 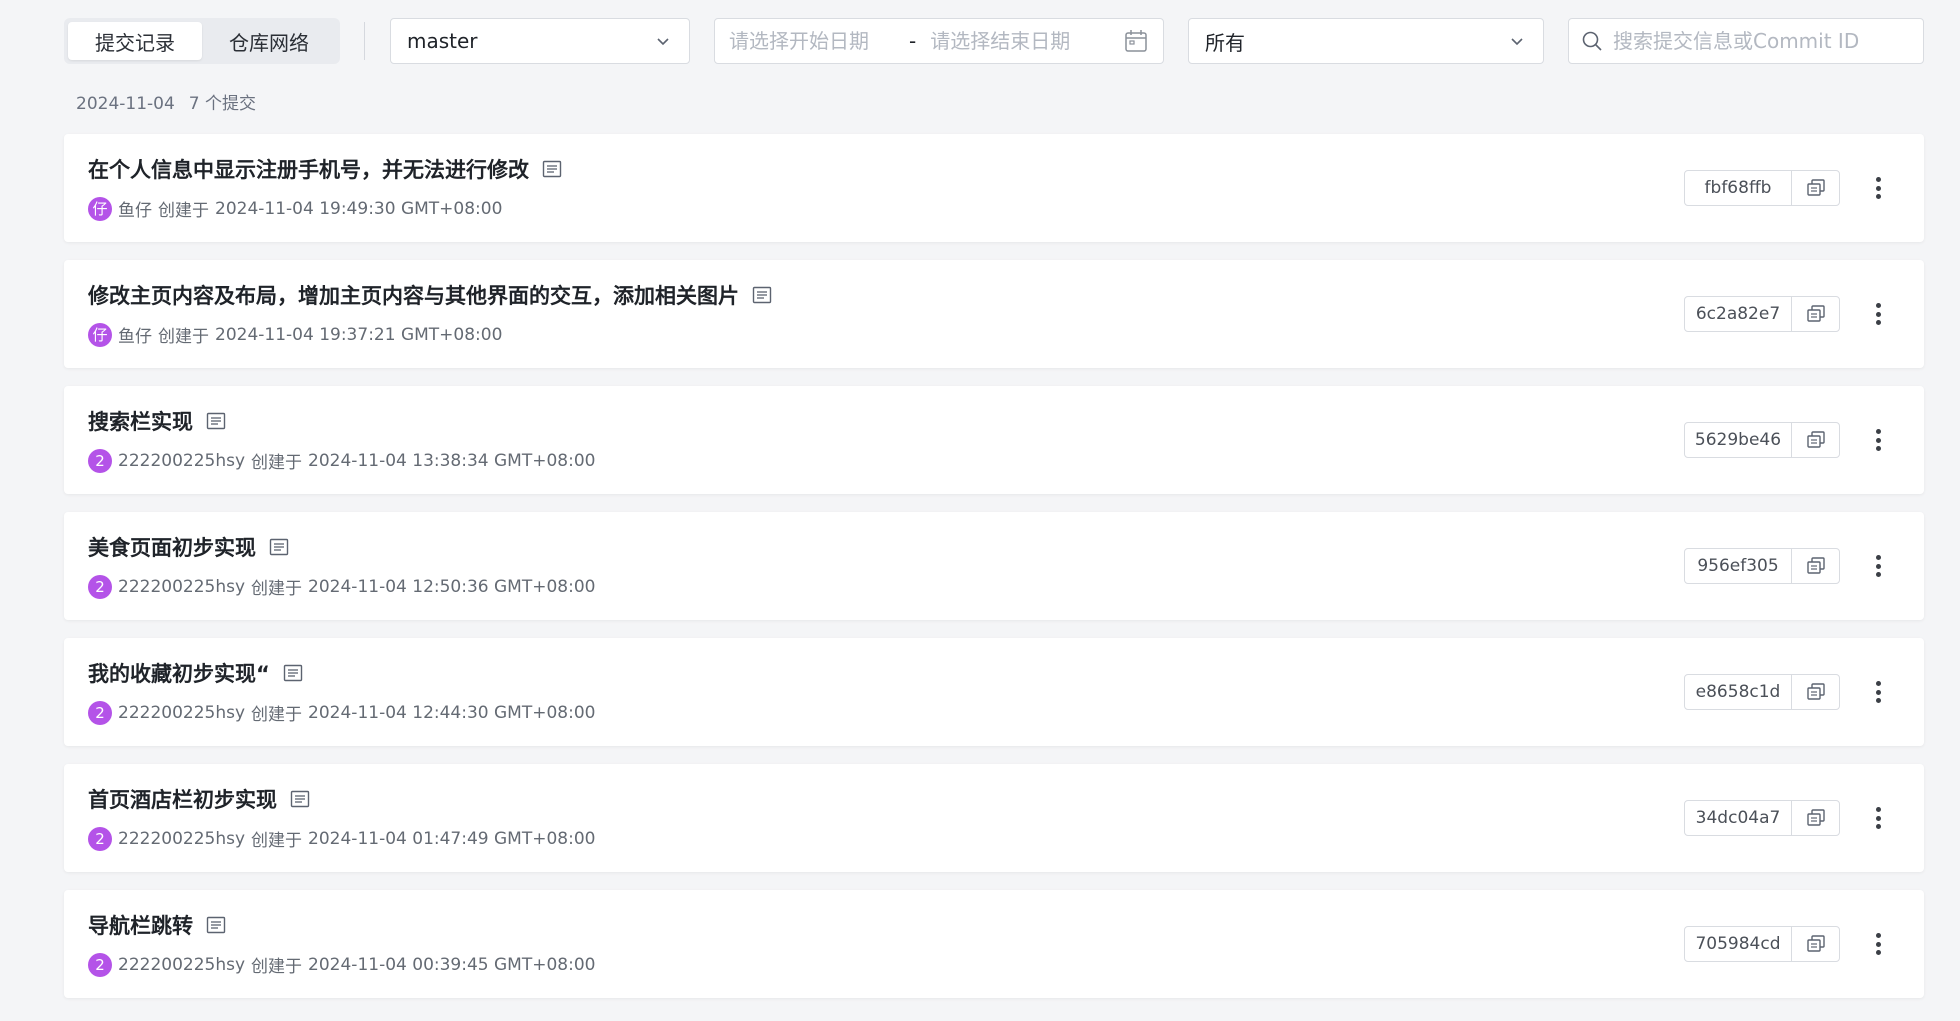 I want to click on commit-hash: 6c2a82e7, so click(x=1738, y=314).